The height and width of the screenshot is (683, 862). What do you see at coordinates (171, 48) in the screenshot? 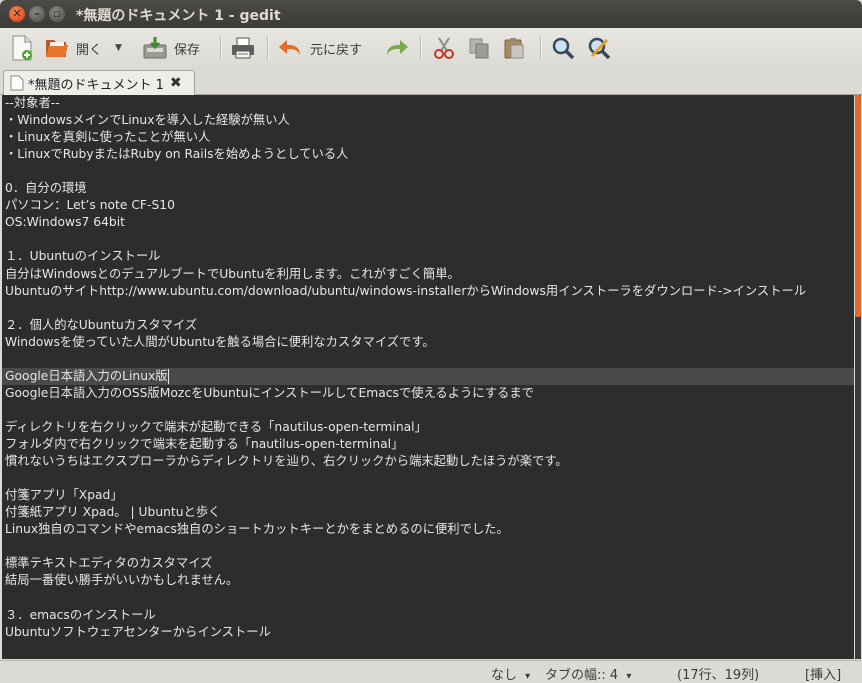
I see `save-button: 保存` at bounding box center [171, 48].